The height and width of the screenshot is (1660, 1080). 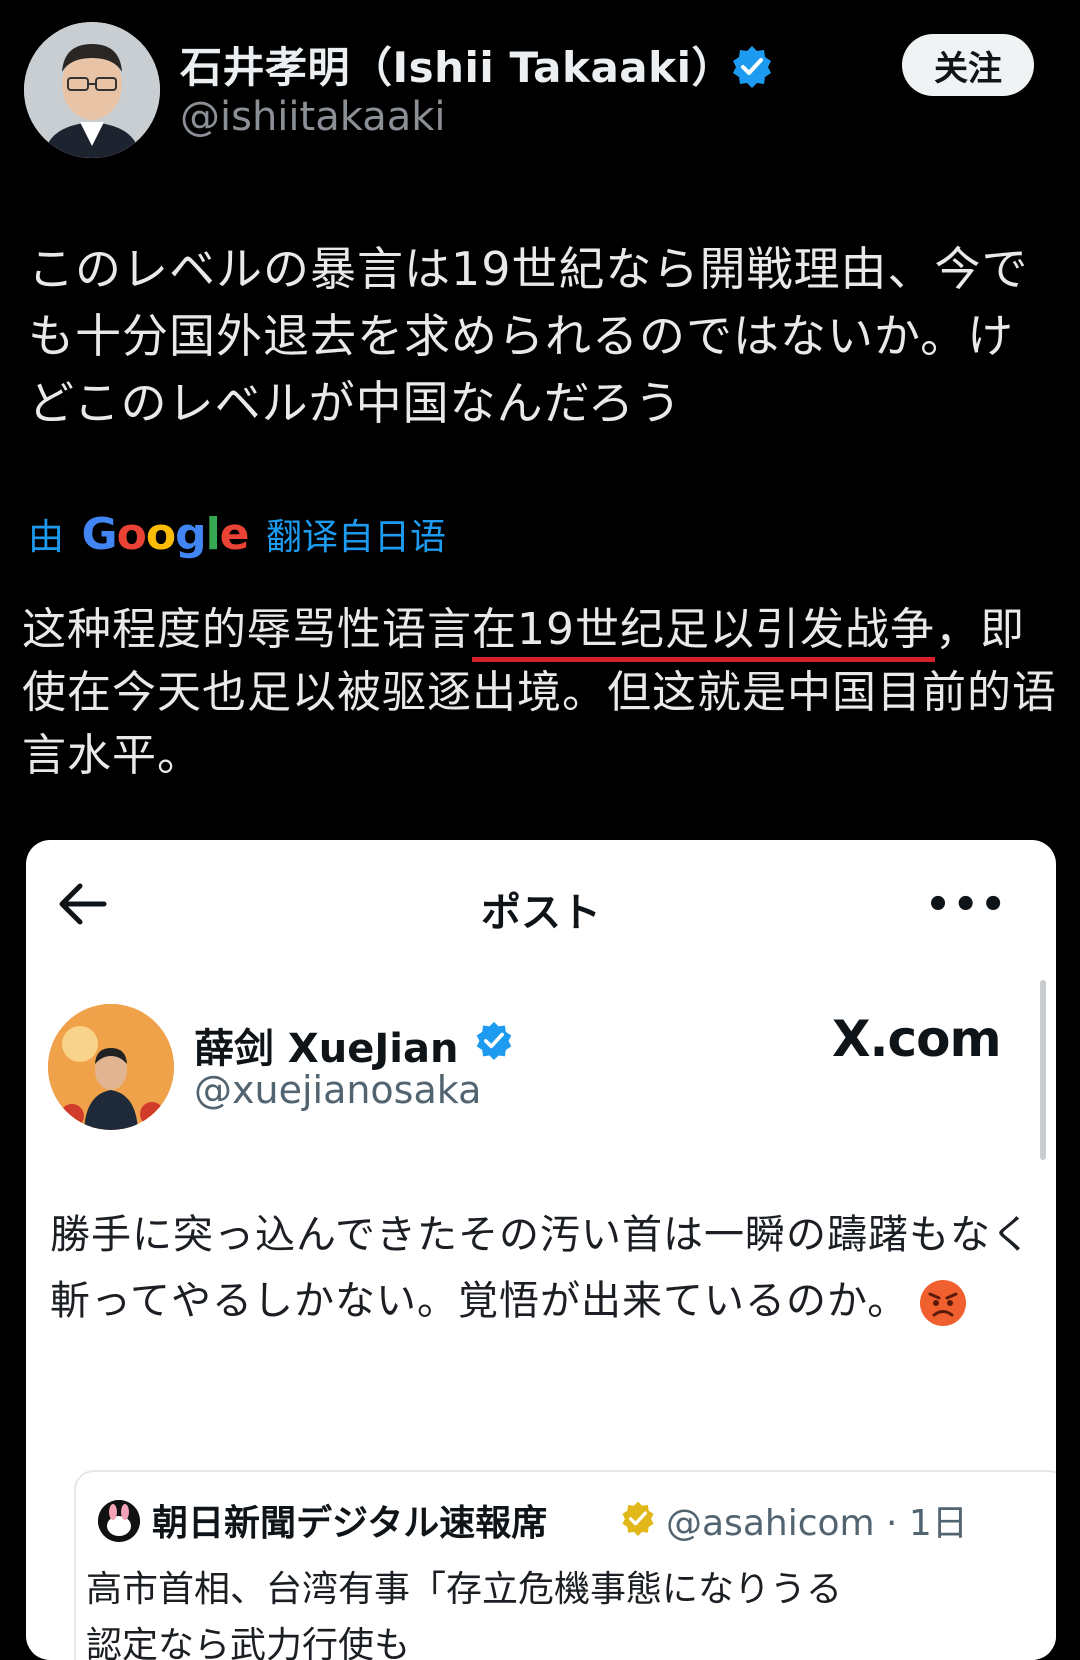 I want to click on translation-attribution: 由 Google 翻译自日语, so click(x=237, y=534).